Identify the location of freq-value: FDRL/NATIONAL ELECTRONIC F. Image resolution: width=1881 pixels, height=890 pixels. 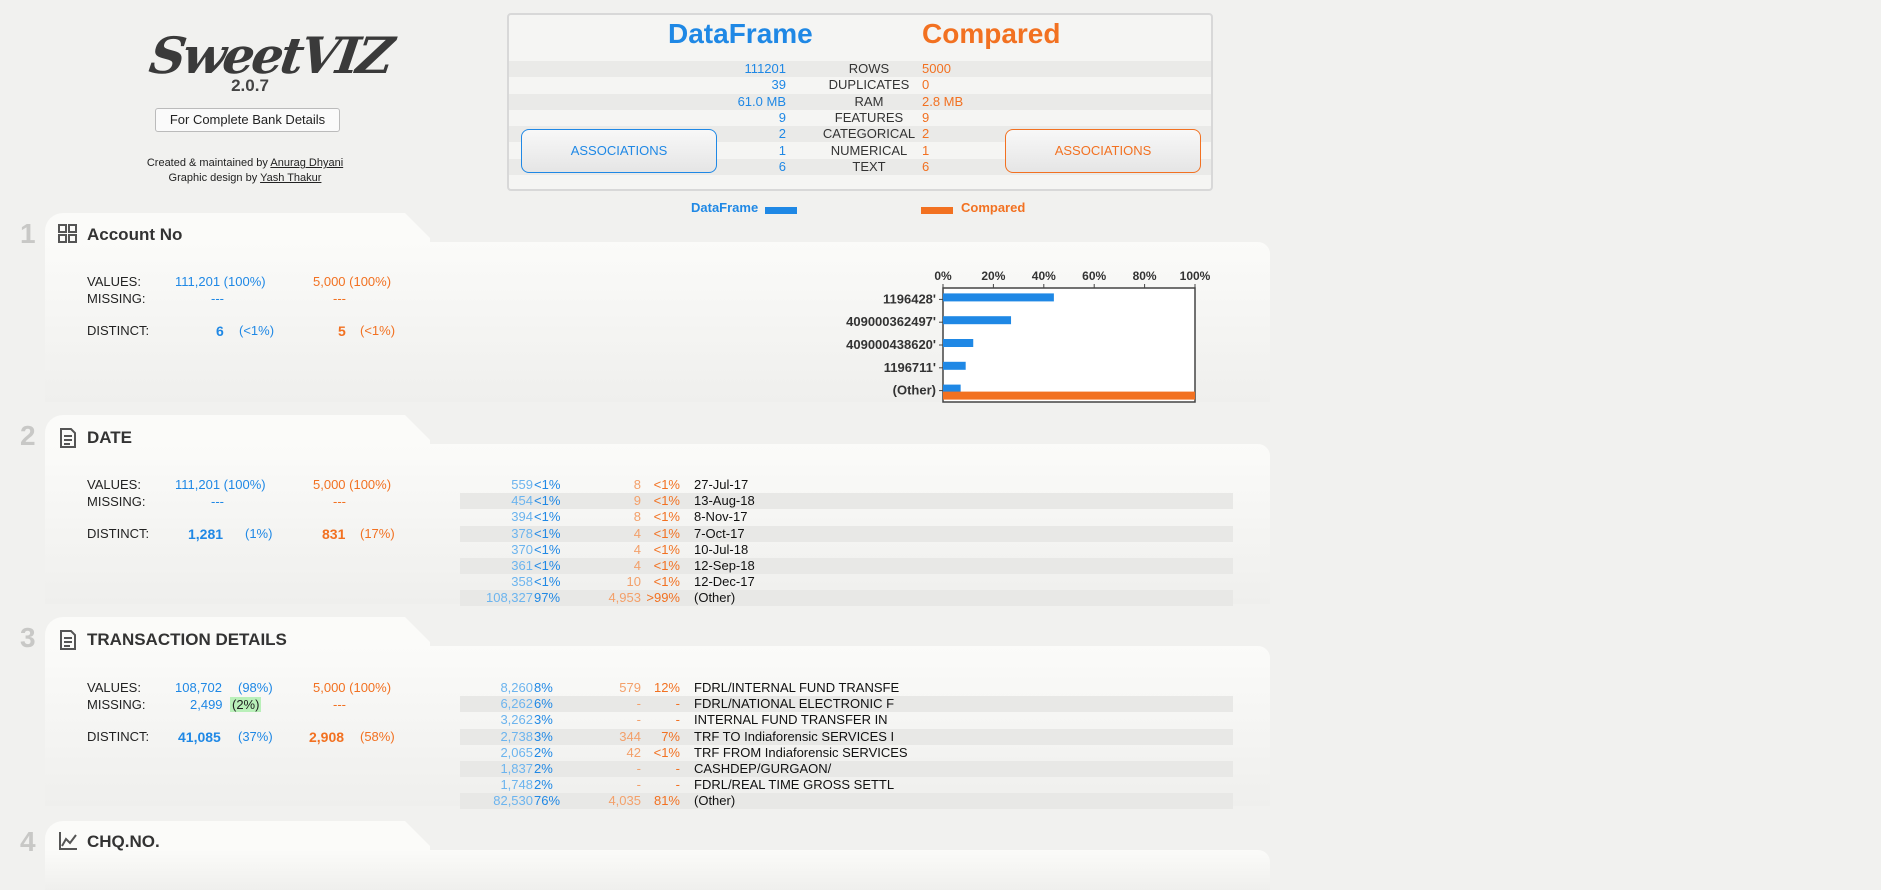
(794, 704).